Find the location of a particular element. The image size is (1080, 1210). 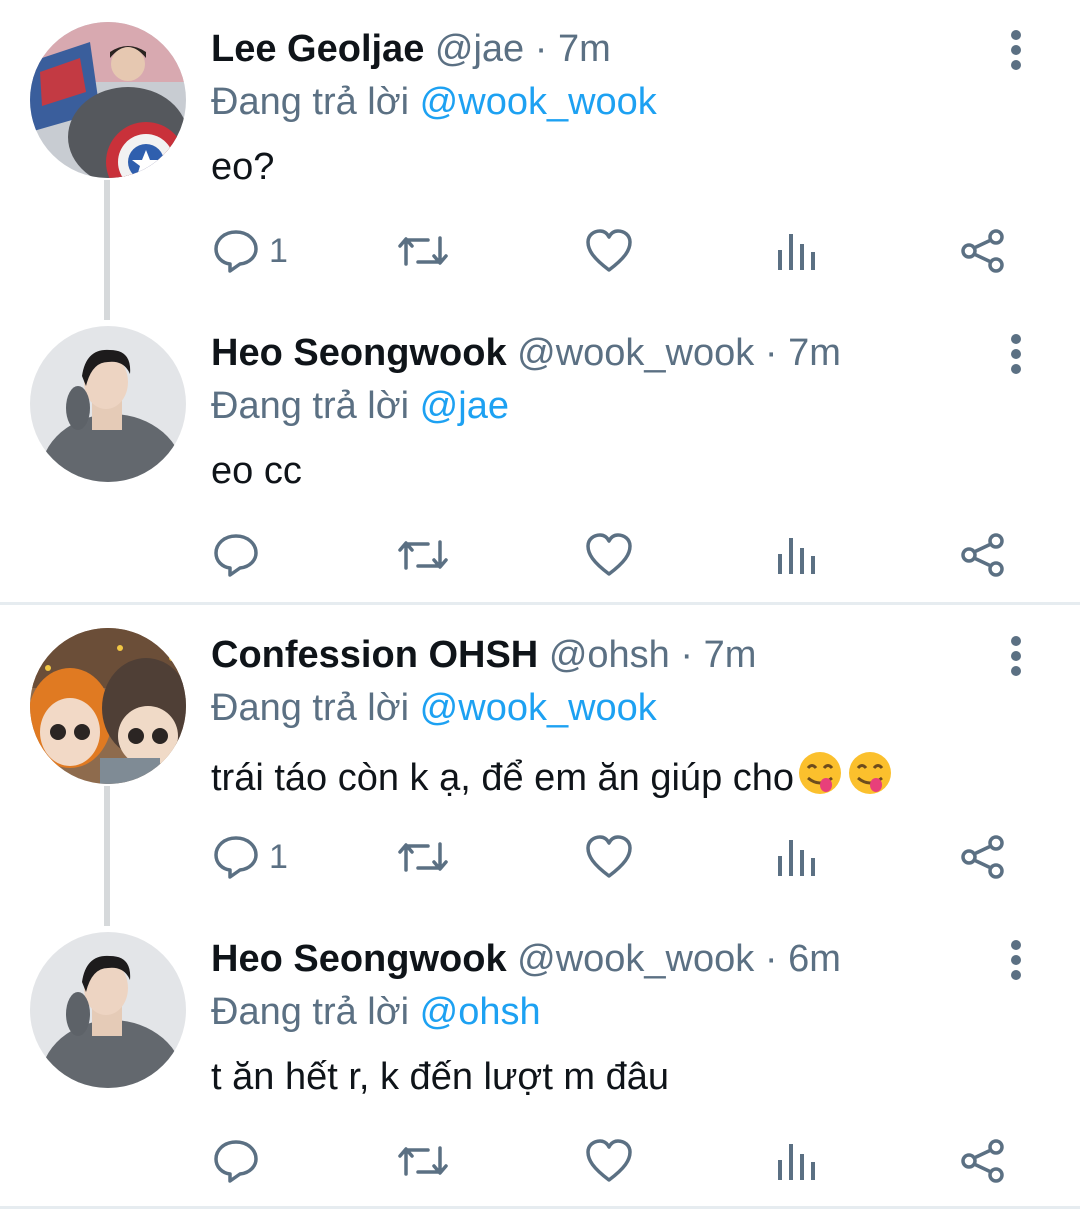

tweet-text: t ăn hết r, k đến lượt m đâu is located at coordinates (440, 1077).